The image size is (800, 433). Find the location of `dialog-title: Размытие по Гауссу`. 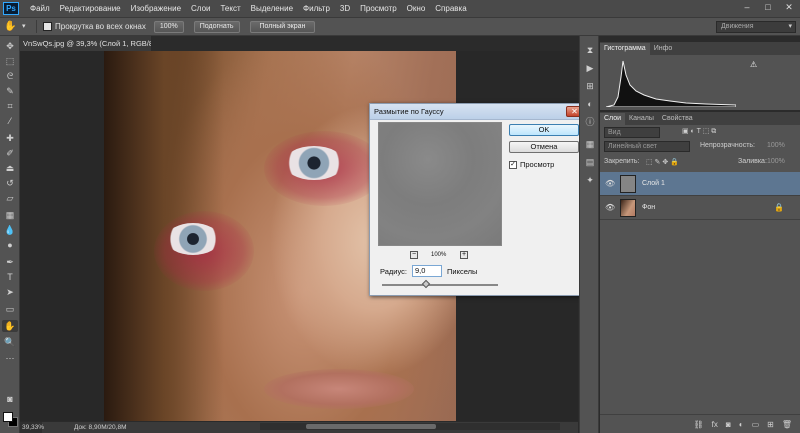

dialog-title: Размытие по Гауссу is located at coordinates (478, 112).